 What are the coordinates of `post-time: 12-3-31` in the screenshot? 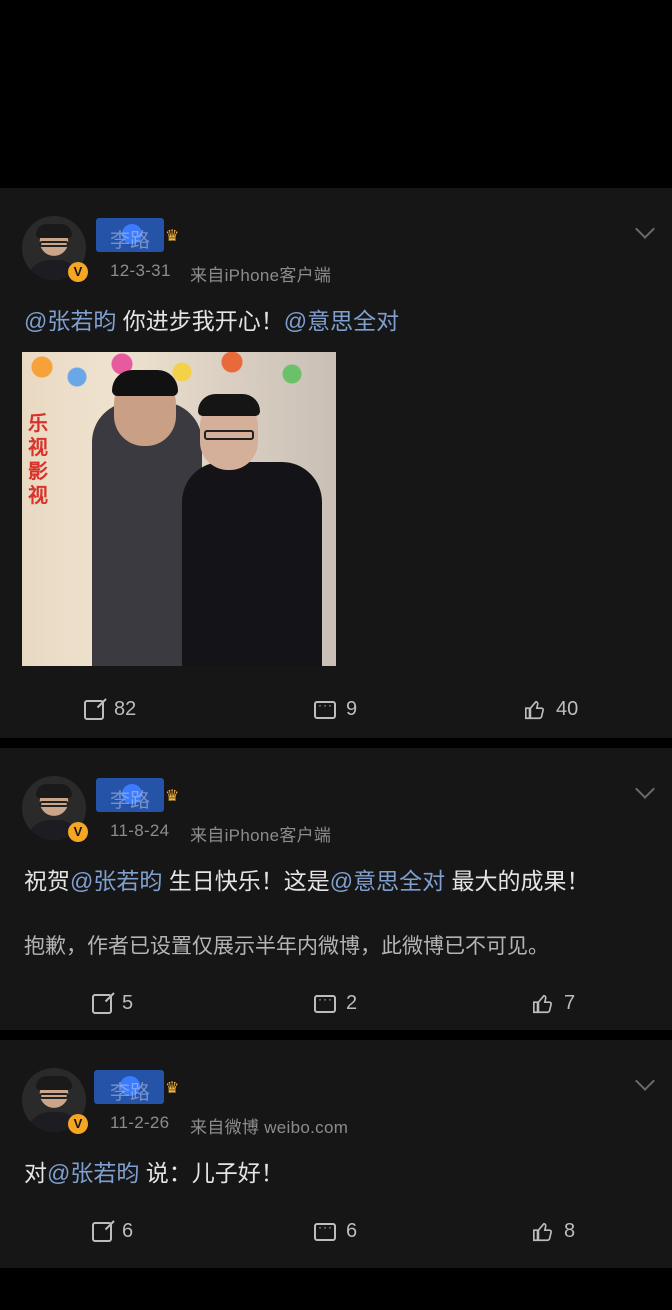 It's located at (140, 270).